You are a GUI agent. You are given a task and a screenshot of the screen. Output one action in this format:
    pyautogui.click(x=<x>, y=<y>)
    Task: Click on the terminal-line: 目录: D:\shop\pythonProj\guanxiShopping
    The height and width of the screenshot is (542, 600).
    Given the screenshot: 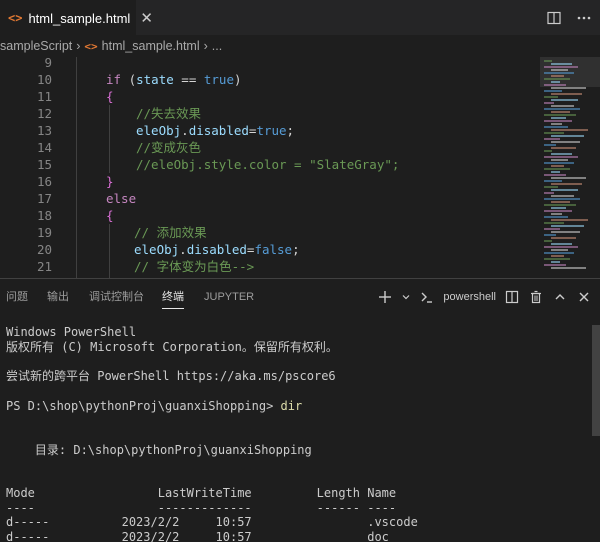 What is the action you would take?
    pyautogui.click(x=159, y=450)
    